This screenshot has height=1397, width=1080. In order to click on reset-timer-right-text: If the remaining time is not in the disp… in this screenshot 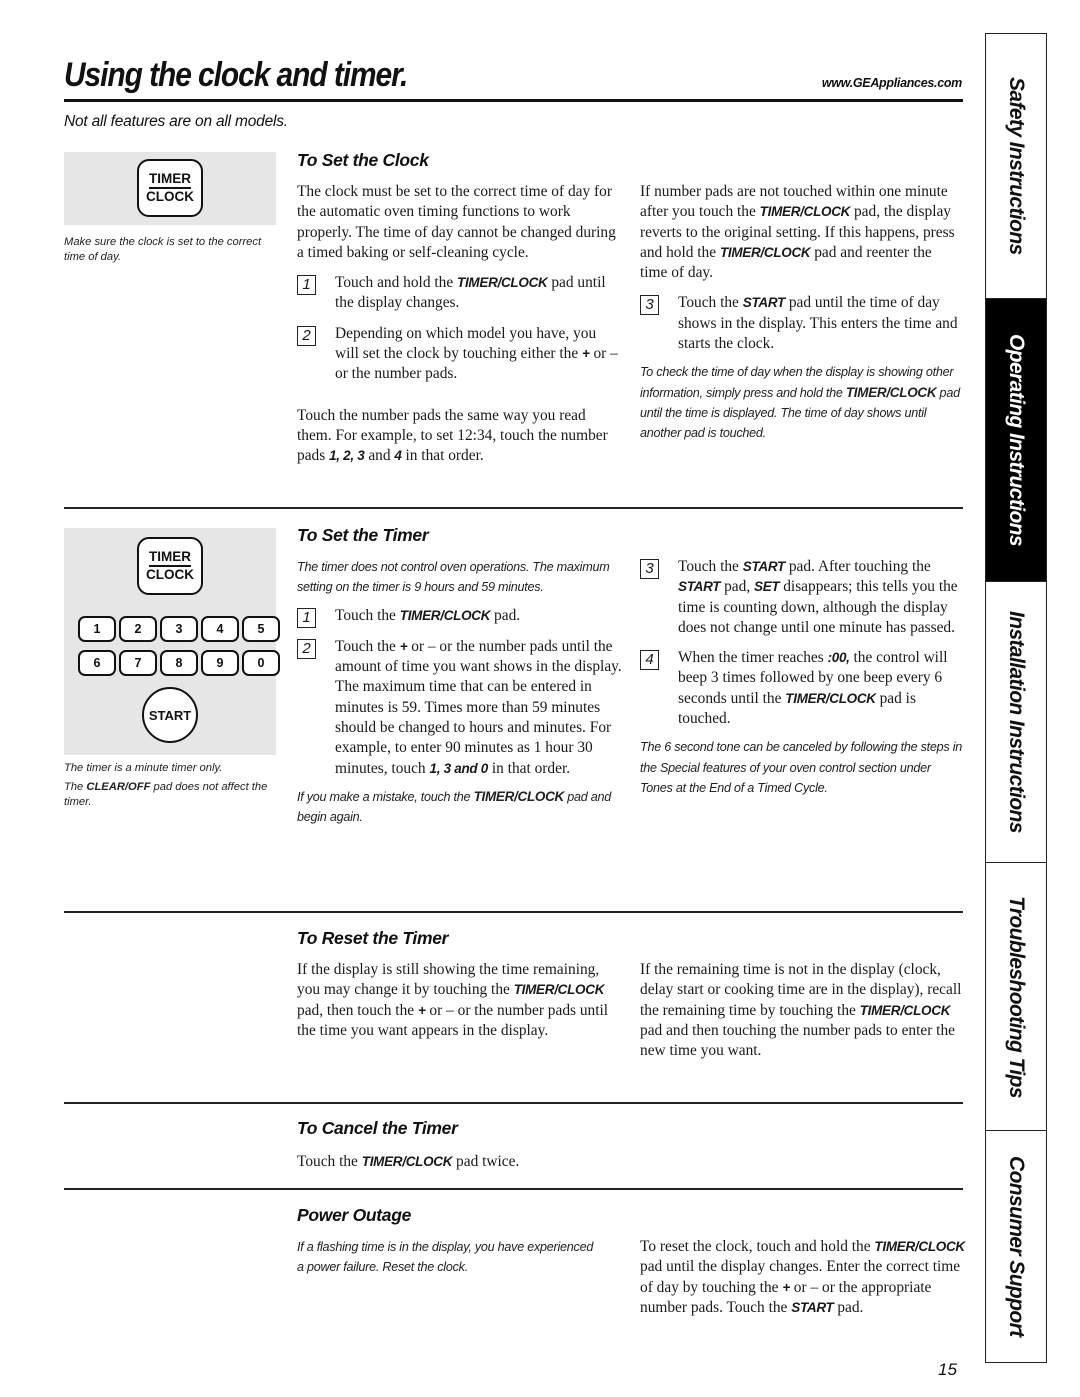, I will do `click(801, 1010)`.